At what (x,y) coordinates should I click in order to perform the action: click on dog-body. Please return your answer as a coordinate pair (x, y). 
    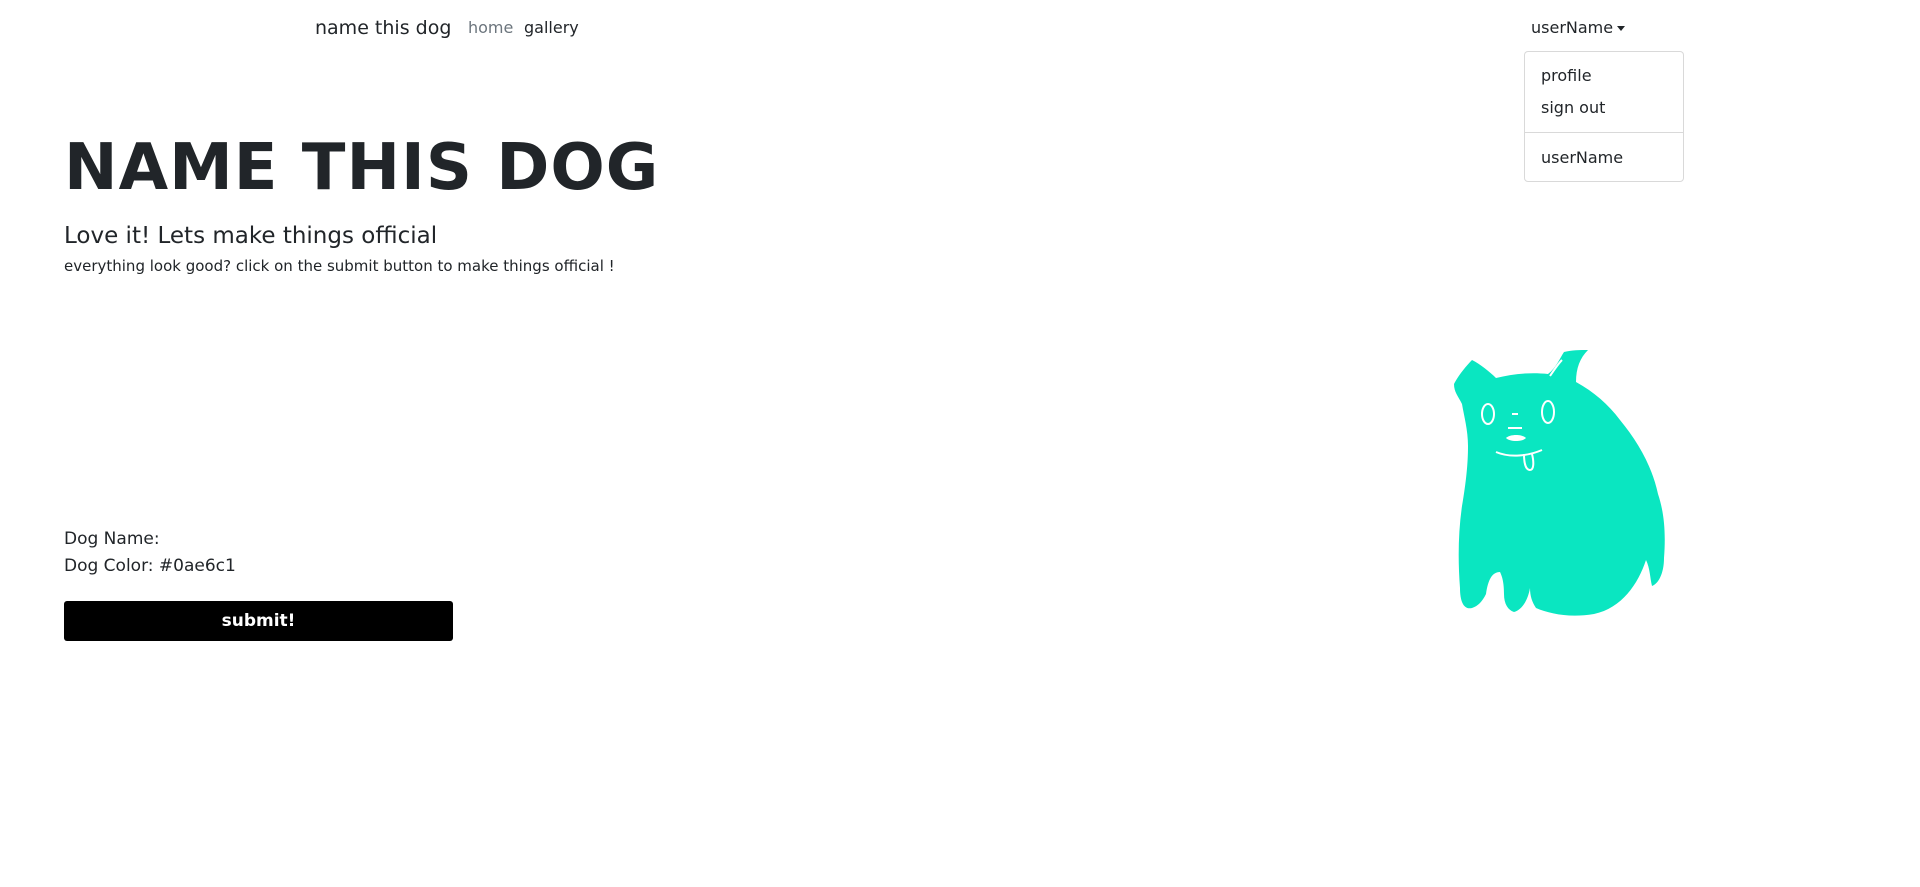
    Looking at the image, I should click on (1559, 483).